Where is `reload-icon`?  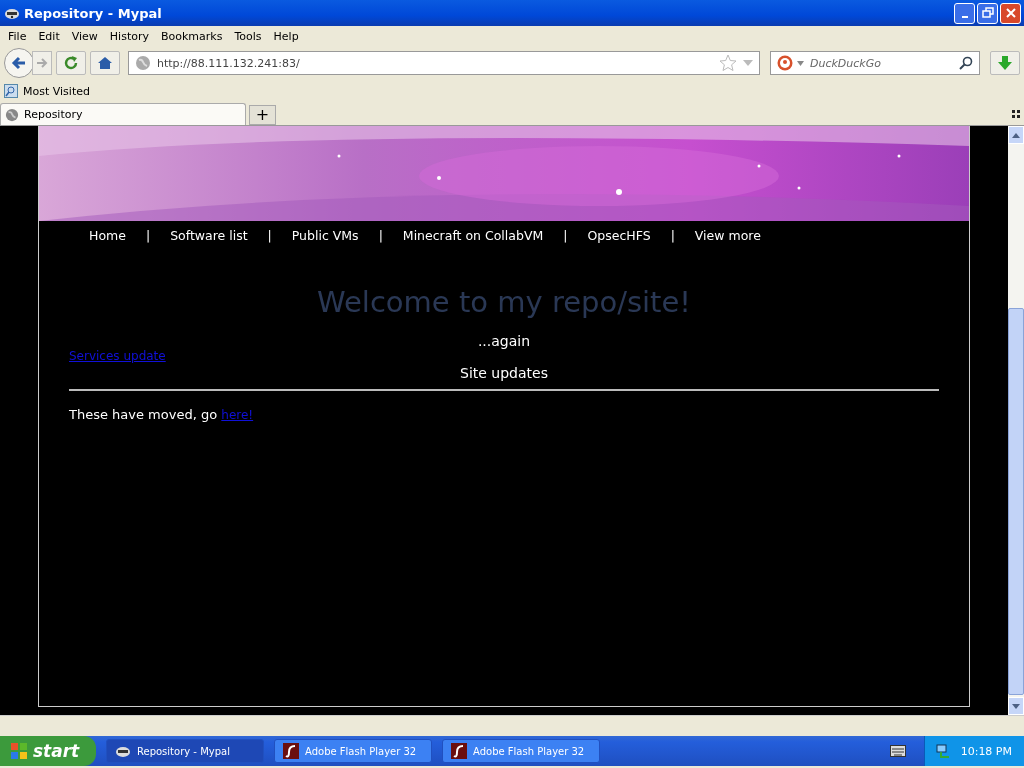
reload-icon is located at coordinates (71, 63).